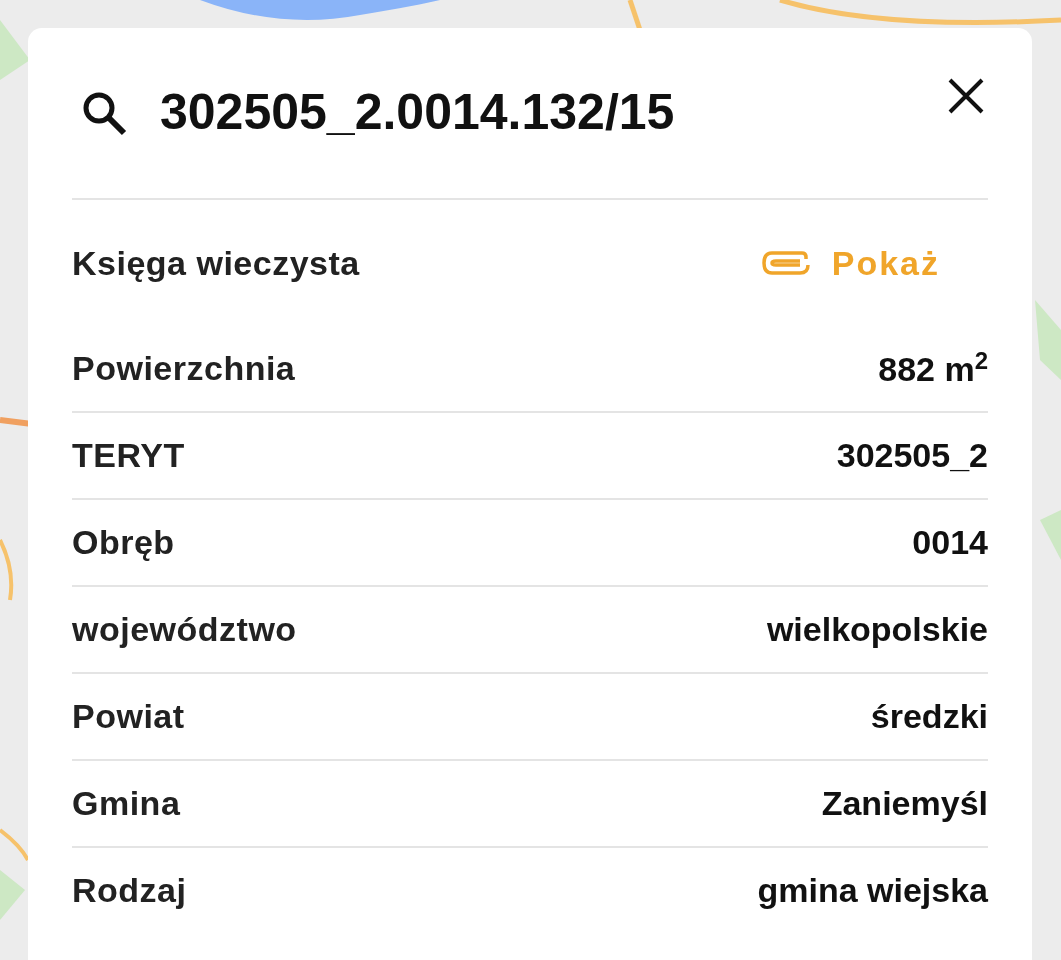  I want to click on parcel-title: 302505_2.0014.132/15, so click(418, 112).